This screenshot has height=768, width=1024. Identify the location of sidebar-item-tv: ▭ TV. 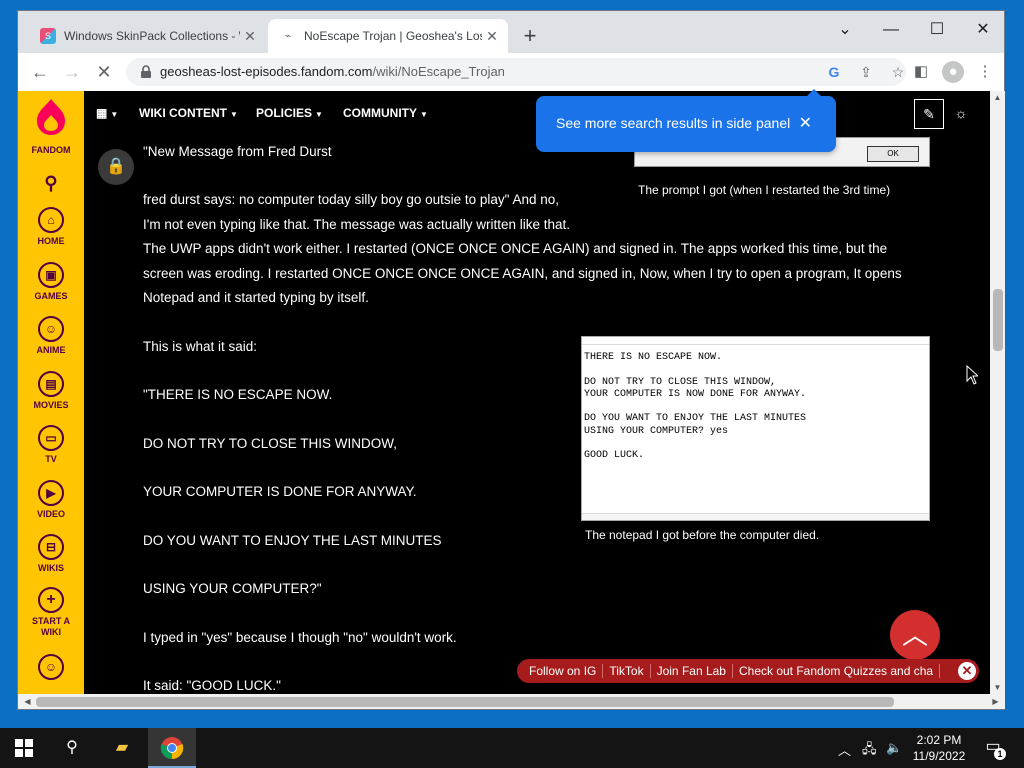
(51, 444).